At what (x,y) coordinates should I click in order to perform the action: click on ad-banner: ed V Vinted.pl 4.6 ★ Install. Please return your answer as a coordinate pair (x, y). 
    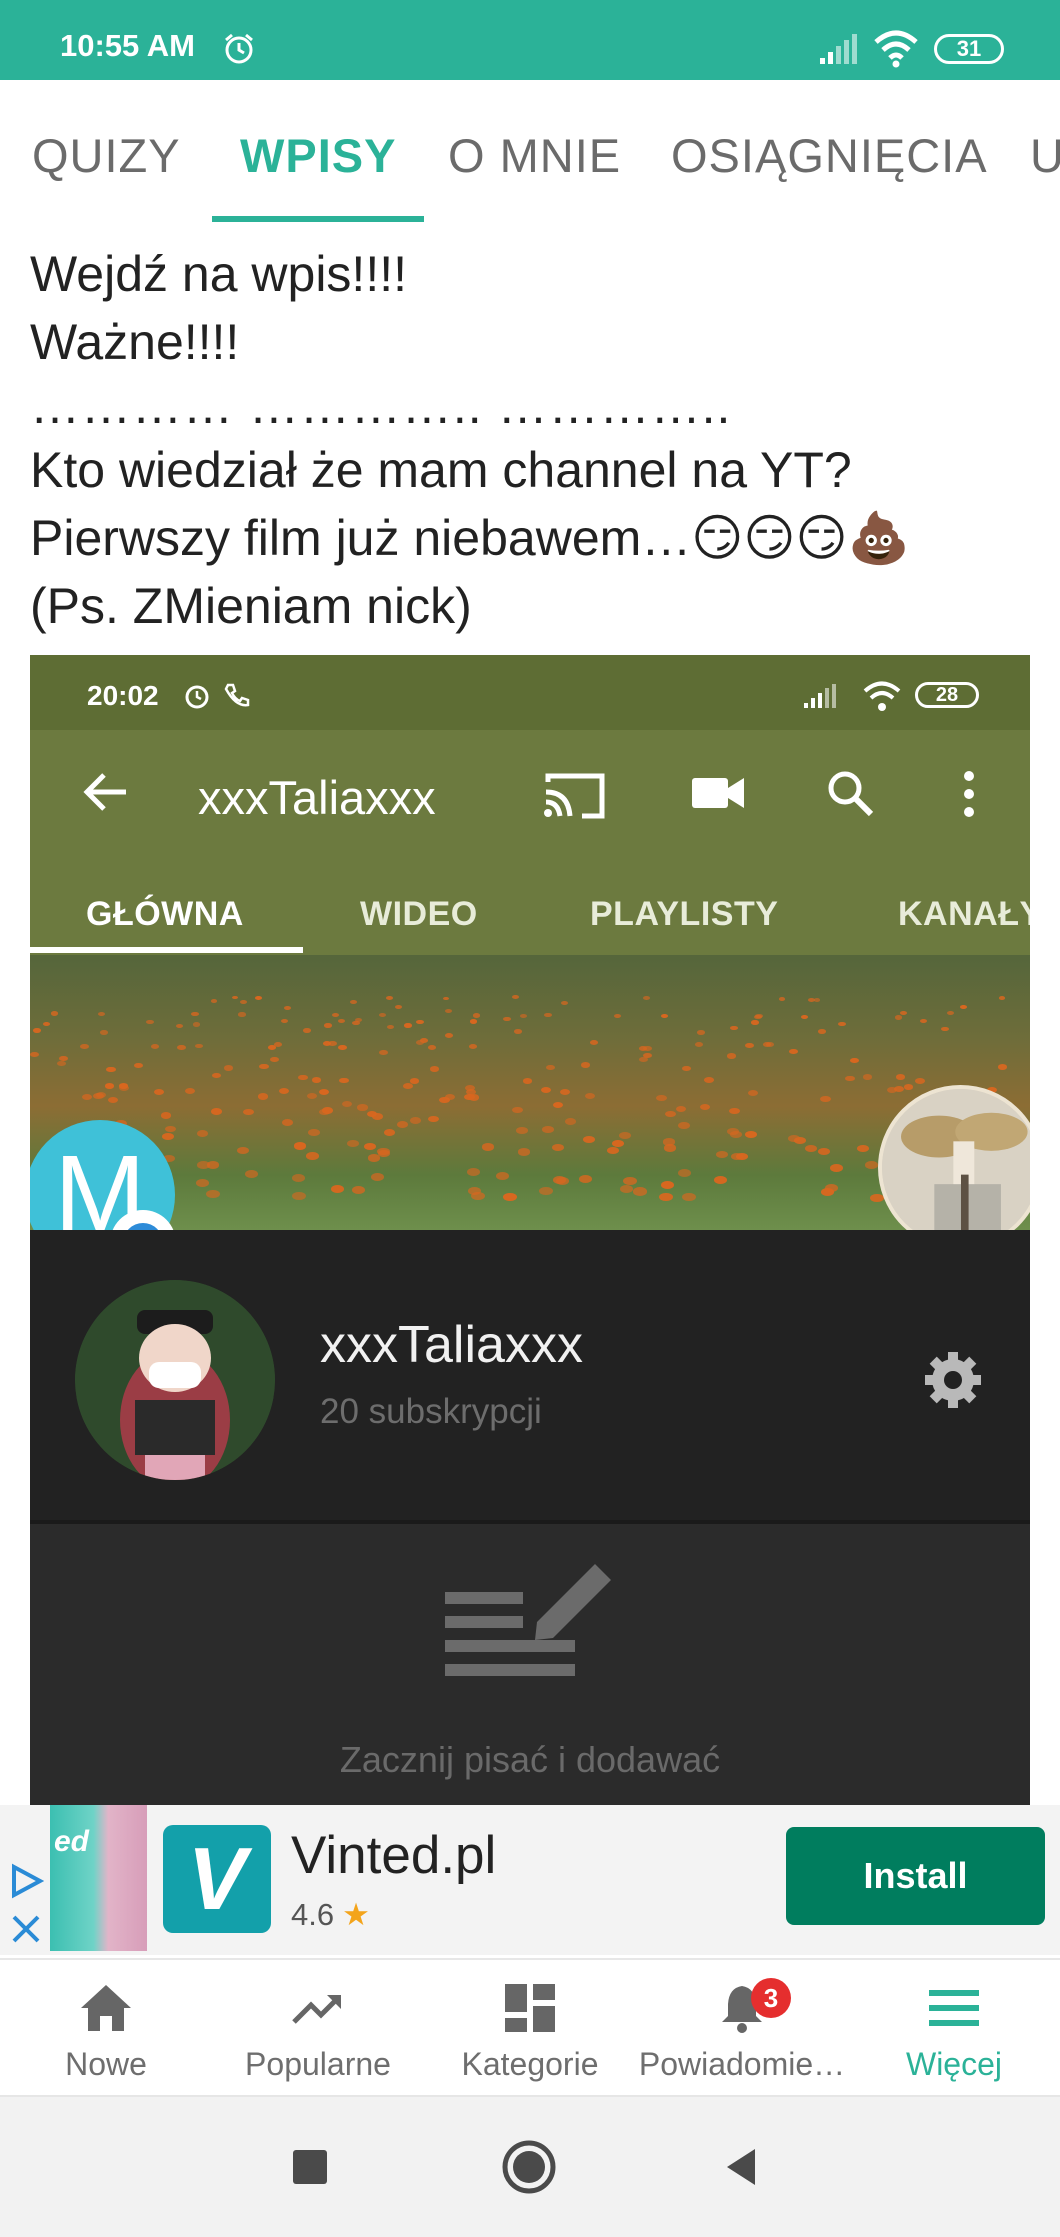
    Looking at the image, I should click on (530, 1880).